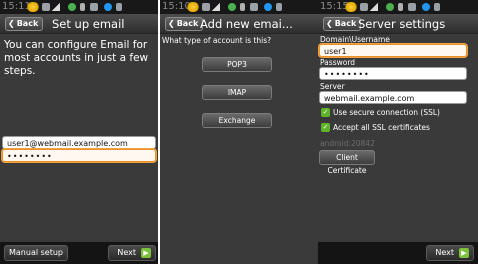  Describe the element at coordinates (381, 127) in the screenshot. I see `accept-ssl-label: Accept all SSL certificates` at that location.